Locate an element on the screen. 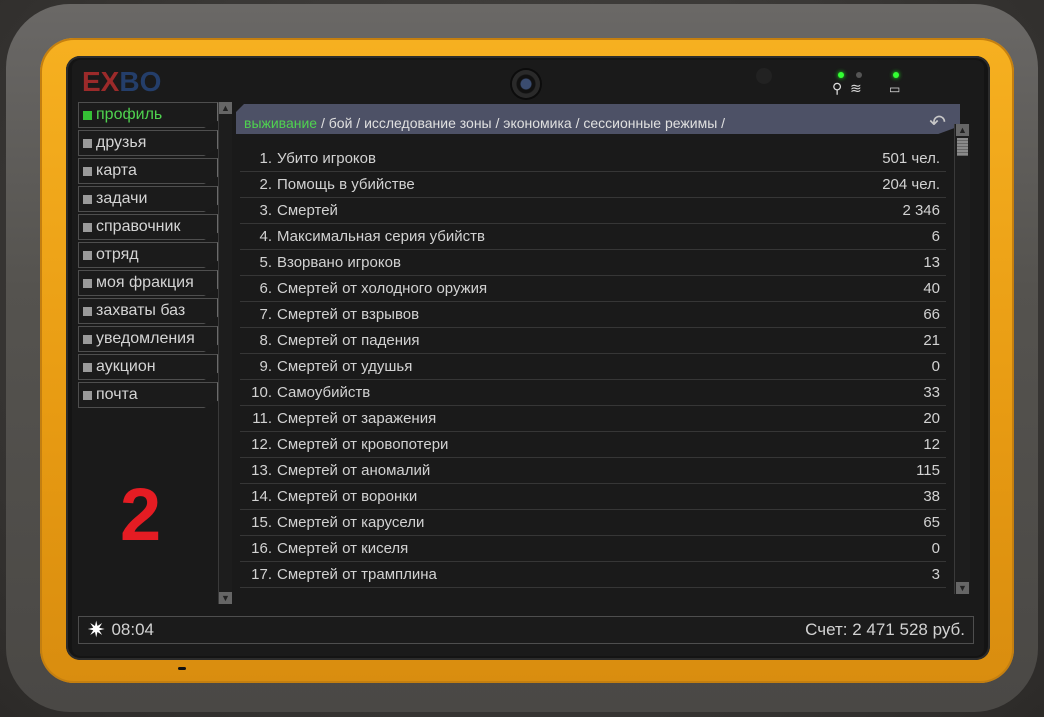  stat-name: Смертей is located at coordinates (307, 210).